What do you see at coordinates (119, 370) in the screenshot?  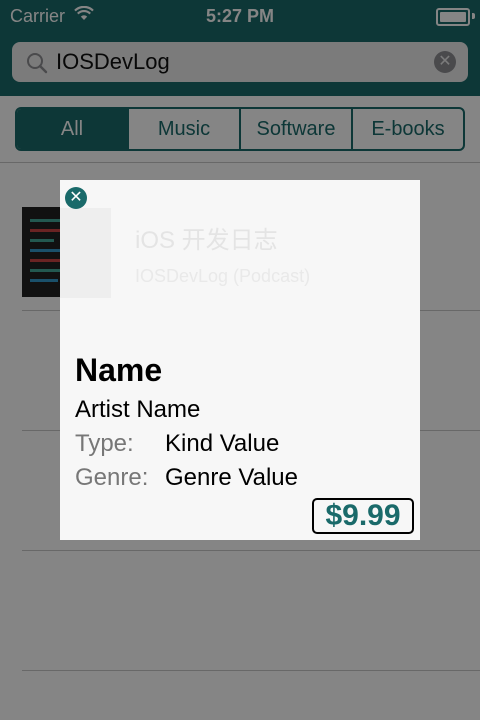 I see `item-name: Name` at bounding box center [119, 370].